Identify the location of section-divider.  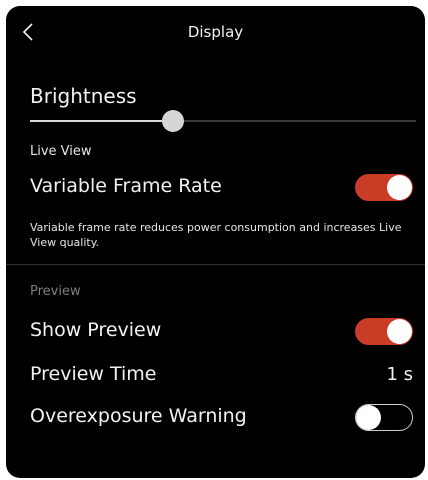
(215, 264).